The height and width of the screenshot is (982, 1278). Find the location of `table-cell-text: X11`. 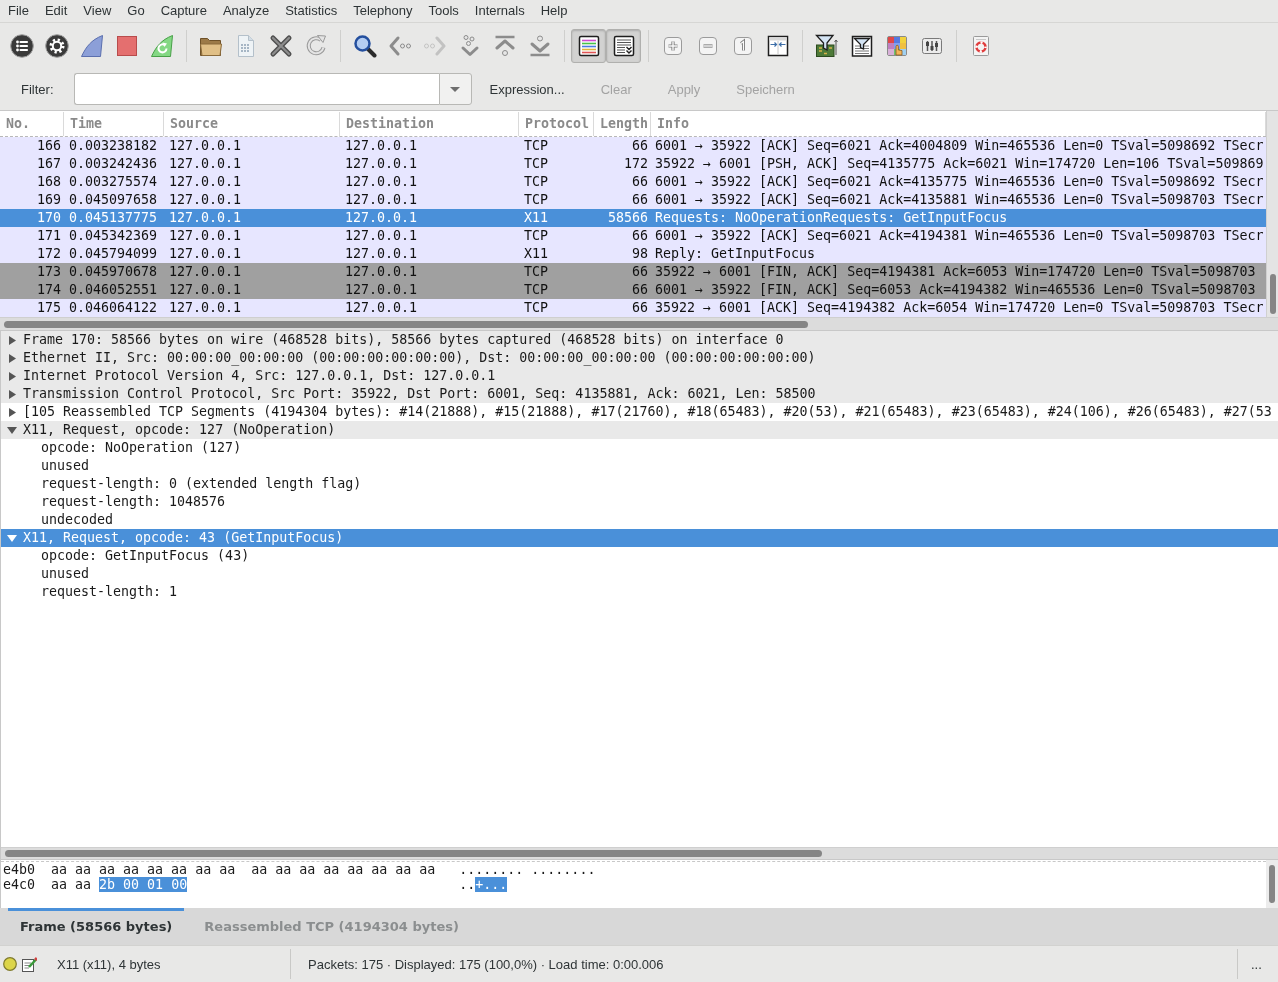

table-cell-text: X11 is located at coordinates (536, 218).